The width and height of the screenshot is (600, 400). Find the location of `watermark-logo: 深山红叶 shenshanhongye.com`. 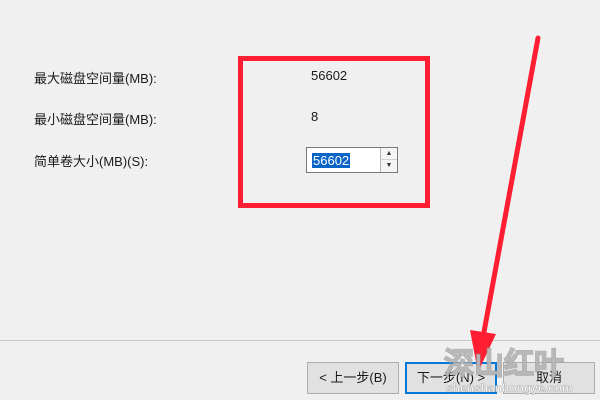

watermark-logo: 深山红叶 shenshanhongye.com is located at coordinates (508, 371).